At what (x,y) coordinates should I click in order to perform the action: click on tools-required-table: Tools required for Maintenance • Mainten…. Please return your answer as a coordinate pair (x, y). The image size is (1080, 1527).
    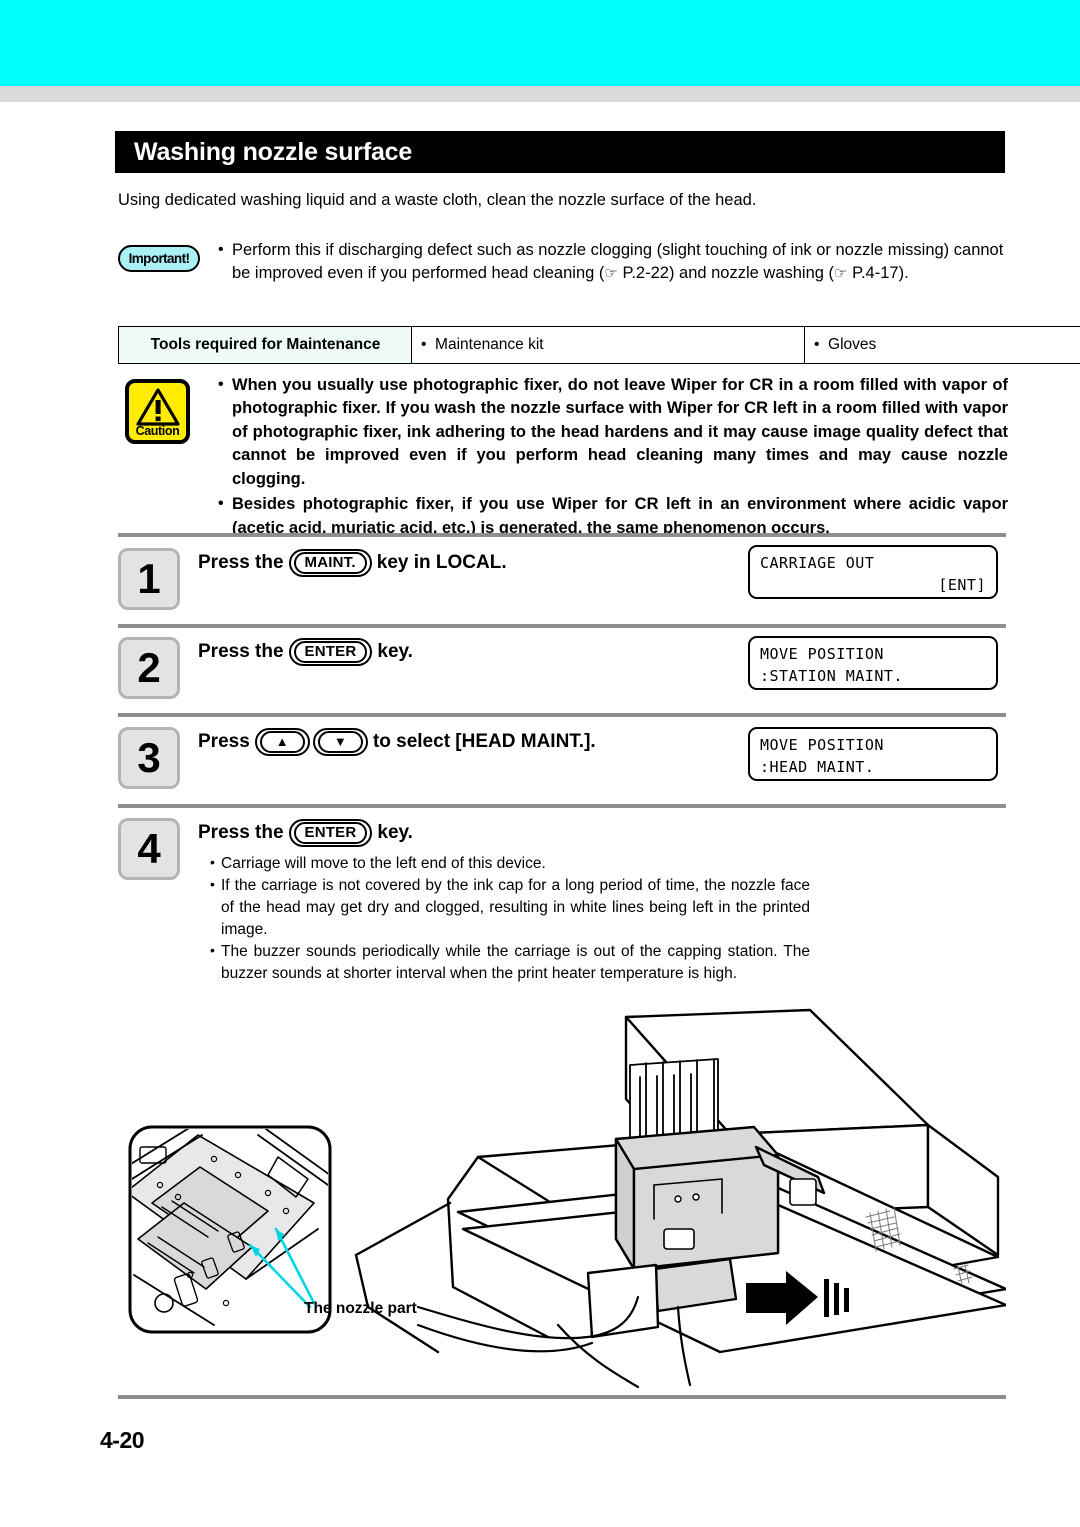
    Looking at the image, I should click on (599, 345).